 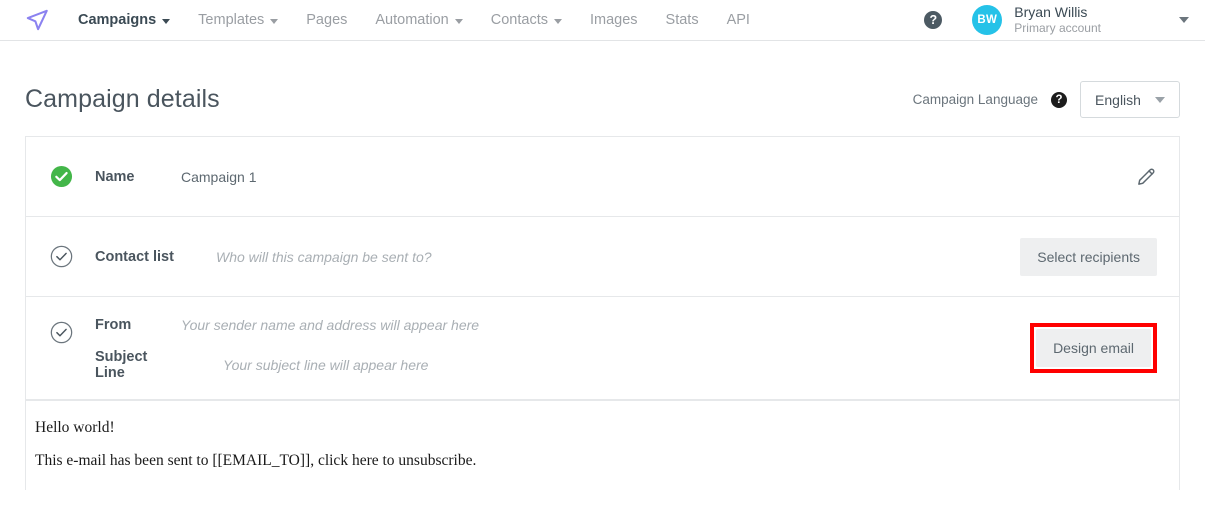 What do you see at coordinates (61, 176) in the screenshot?
I see `check-circle-filled-icon` at bounding box center [61, 176].